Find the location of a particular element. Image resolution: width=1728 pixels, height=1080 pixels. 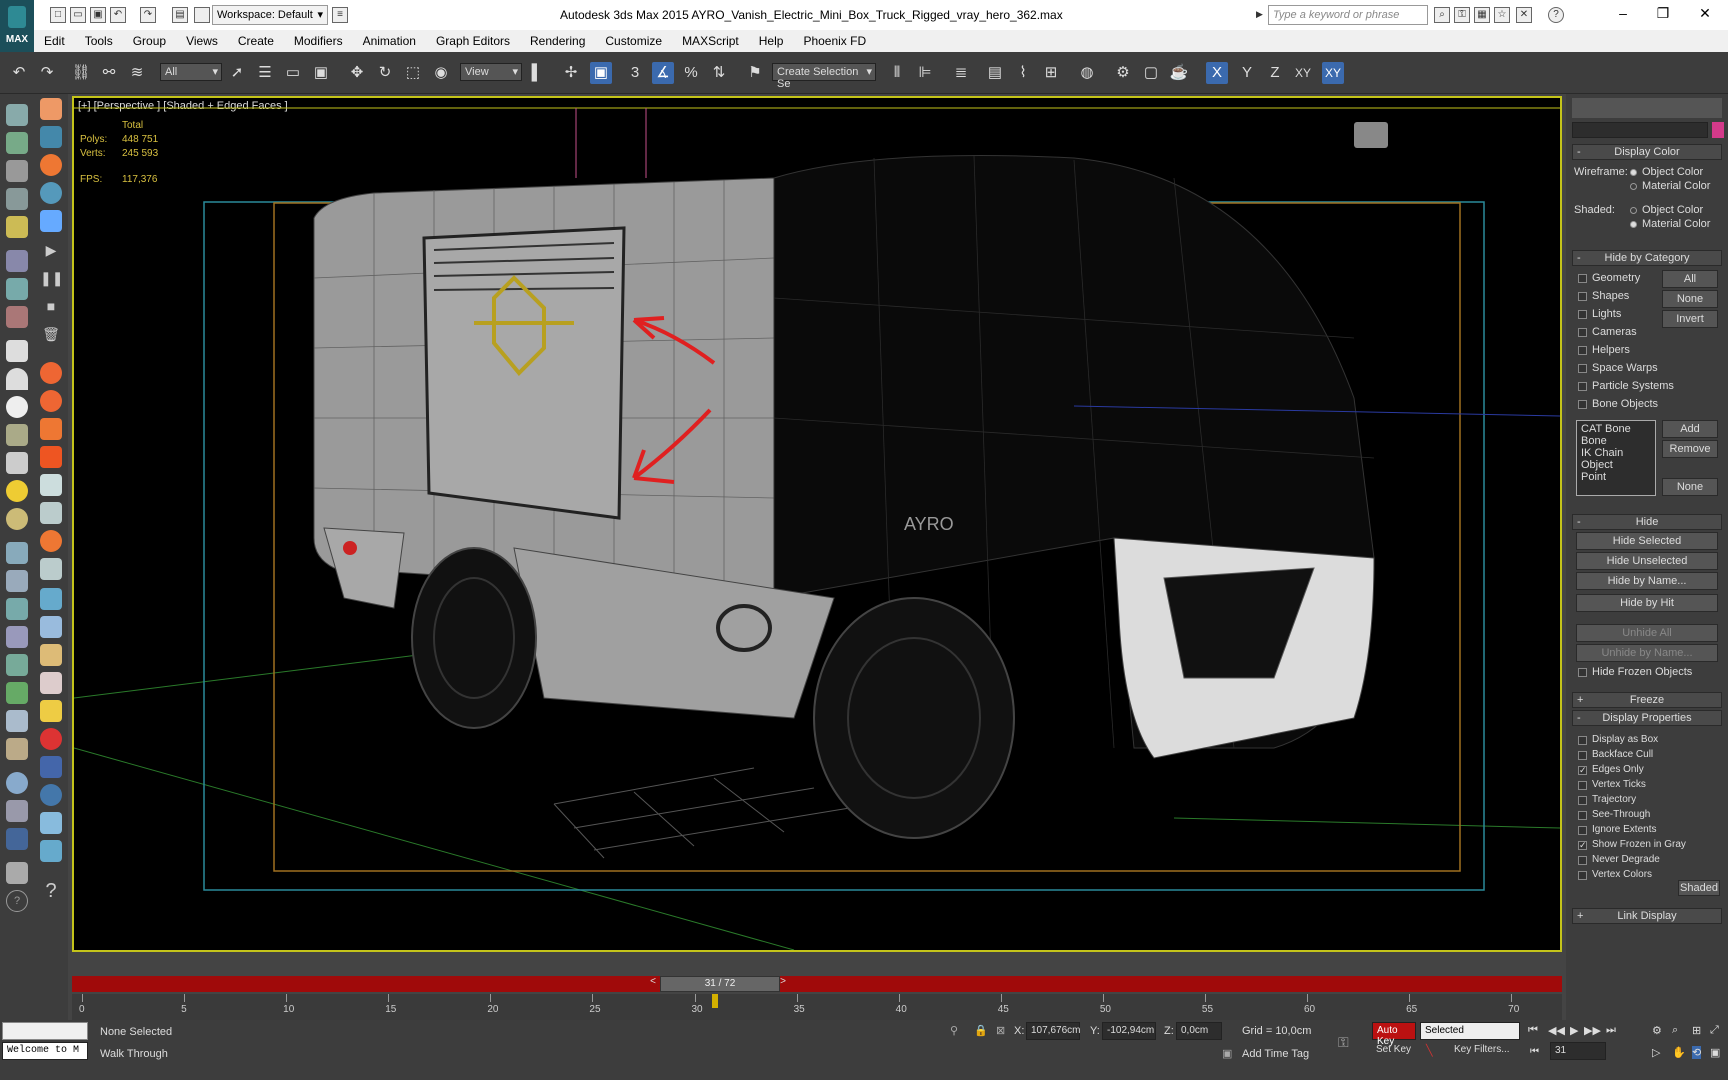

fire2-icon is located at coordinates (51, 373).